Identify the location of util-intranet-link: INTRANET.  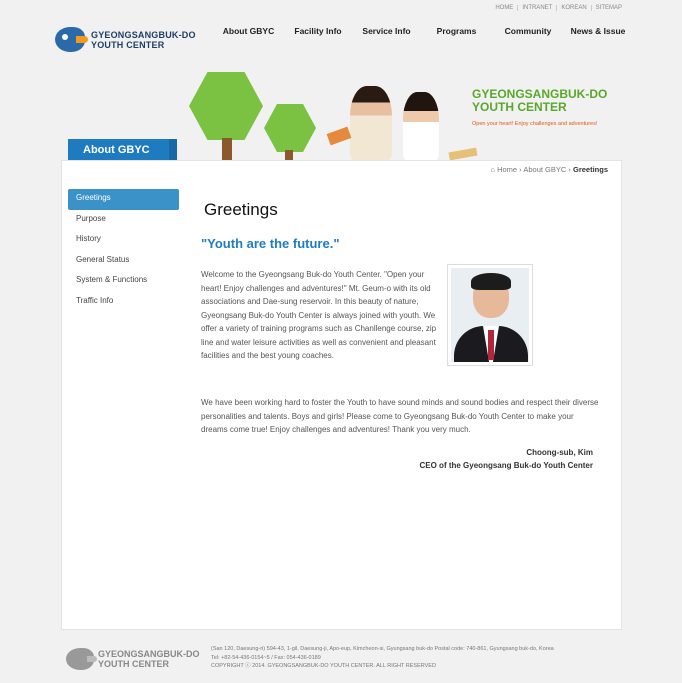
(536, 8).